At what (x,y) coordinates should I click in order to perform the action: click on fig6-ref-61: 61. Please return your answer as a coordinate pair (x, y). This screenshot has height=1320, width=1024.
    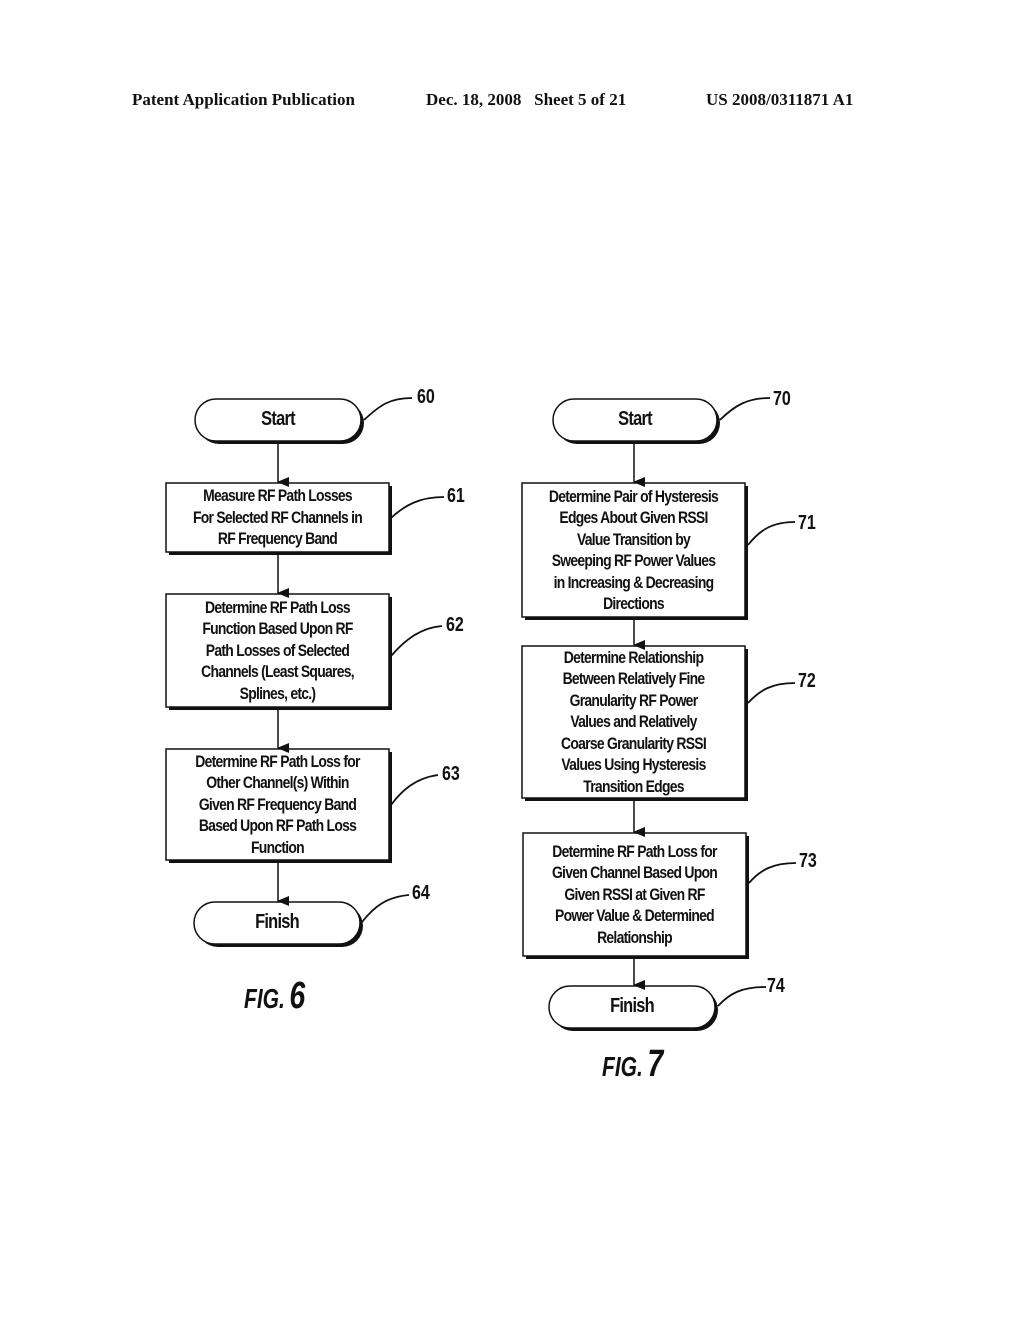
    Looking at the image, I should click on (456, 496).